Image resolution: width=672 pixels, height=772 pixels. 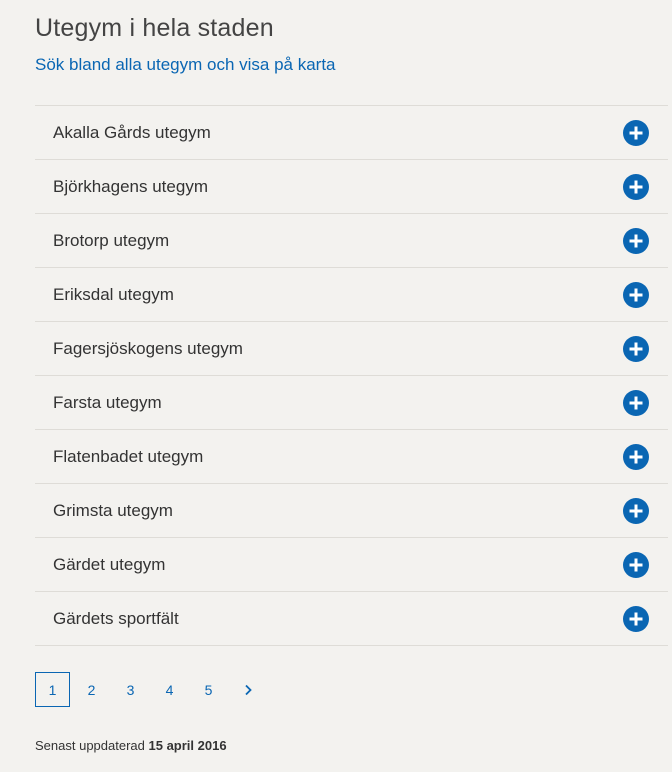 I want to click on next-page-button, so click(x=247, y=689).